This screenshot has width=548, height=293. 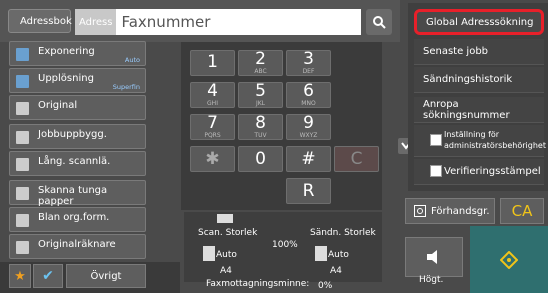 What do you see at coordinates (308, 123) in the screenshot?
I see `key-9-digit: 9` at bounding box center [308, 123].